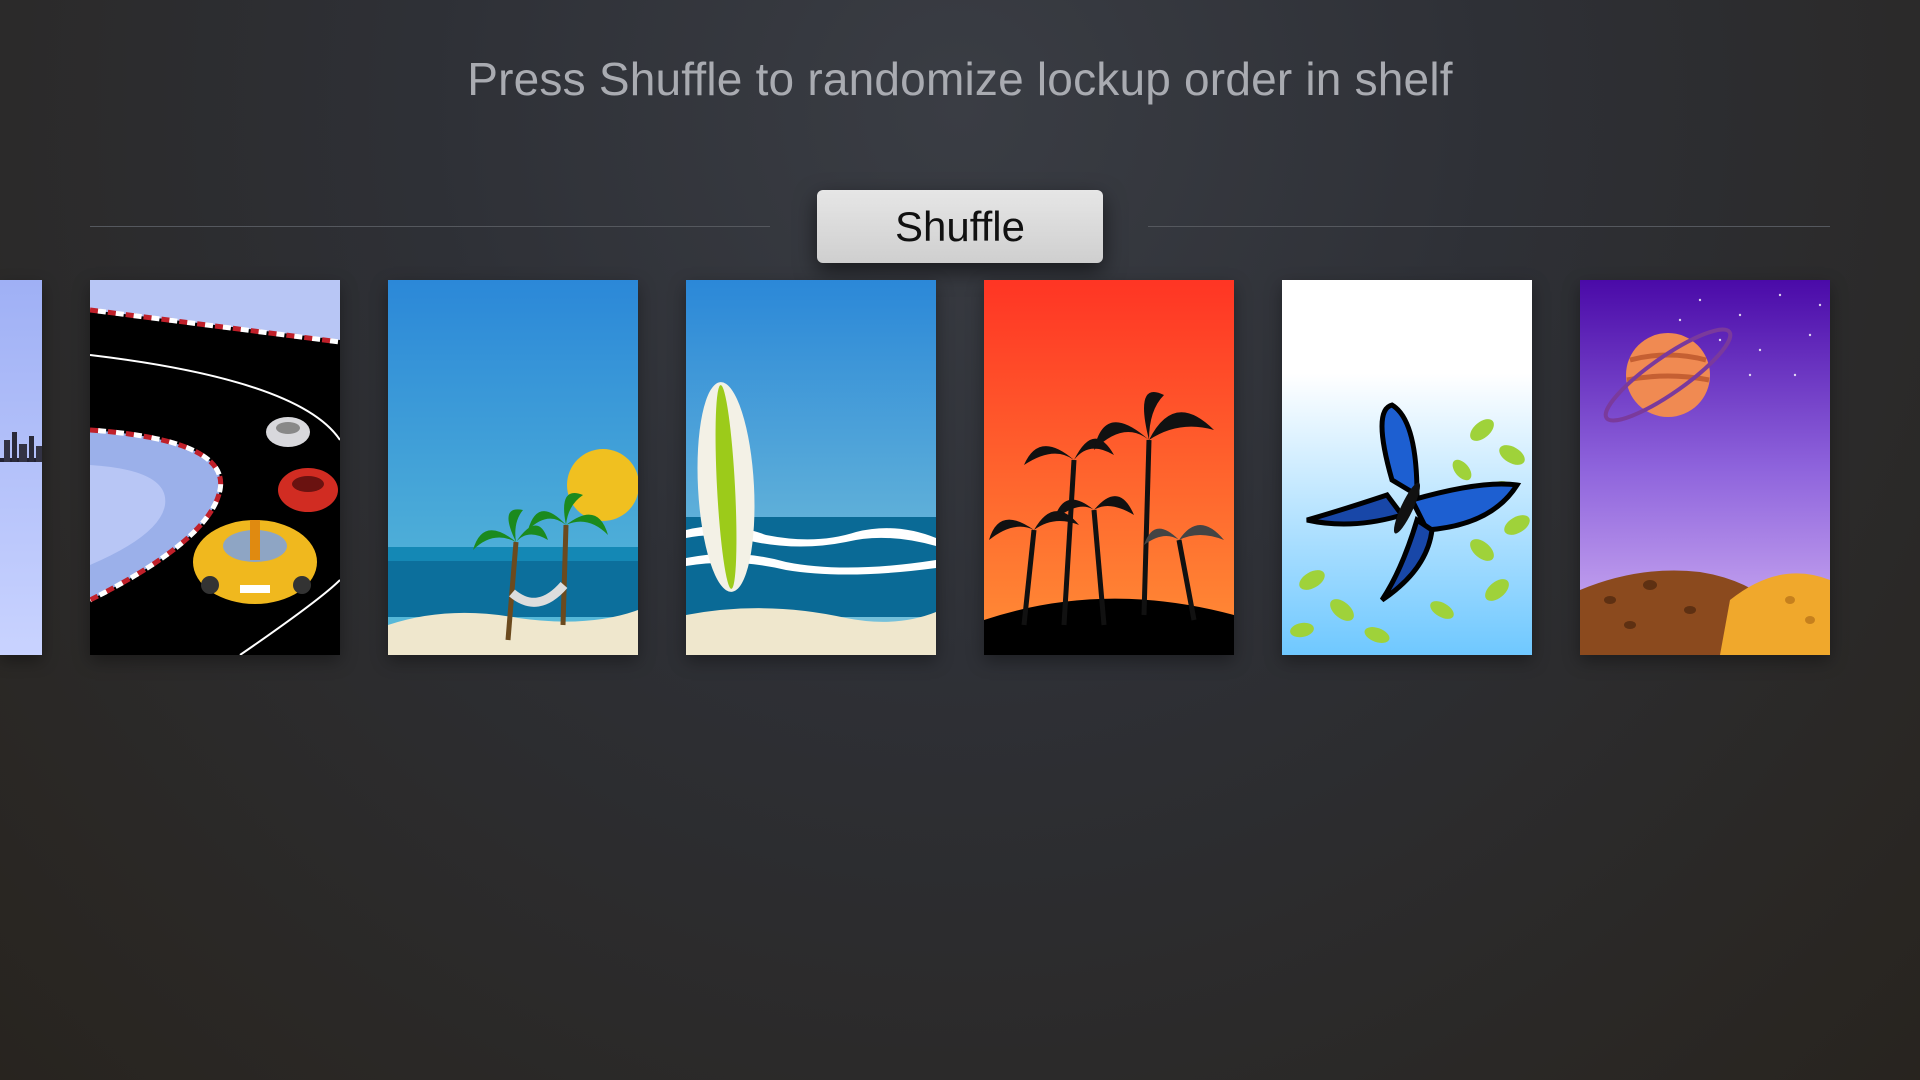 The image size is (1920, 1080). I want to click on lockup-ringed-planet, so click(1705, 467).